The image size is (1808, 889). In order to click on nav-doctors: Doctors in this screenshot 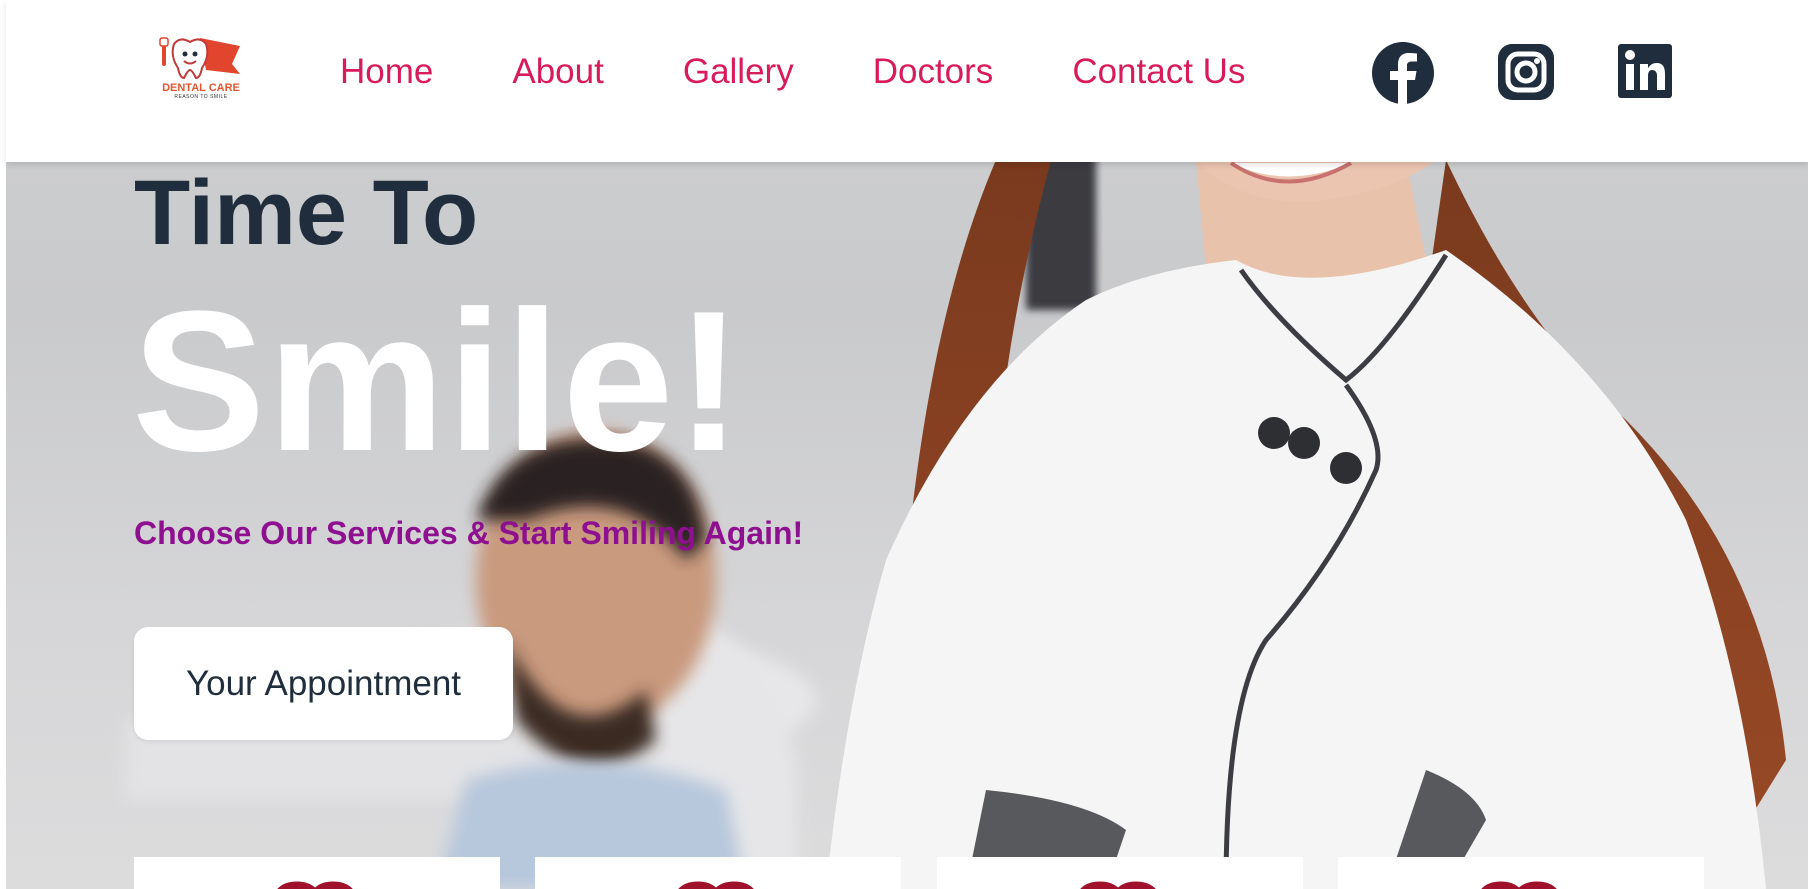, I will do `click(933, 72)`.